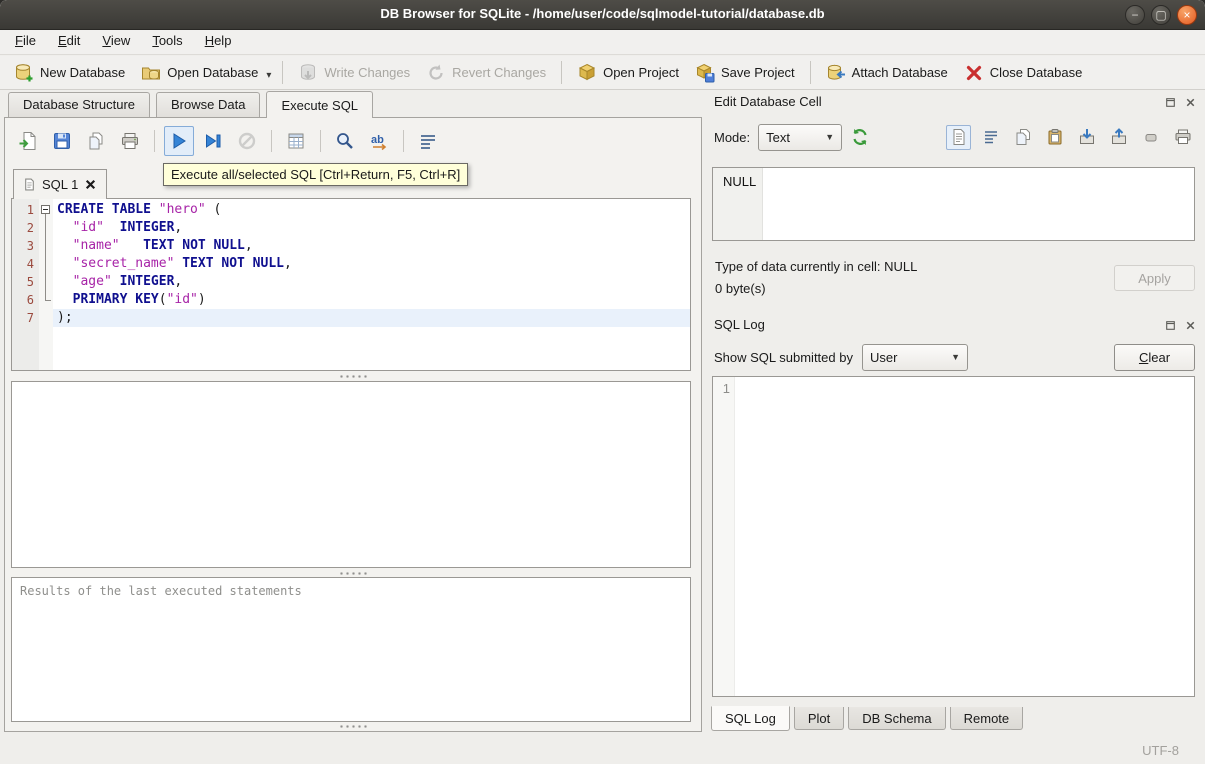  What do you see at coordinates (860, 137) in the screenshot?
I see `auto-switch-mode-icon` at bounding box center [860, 137].